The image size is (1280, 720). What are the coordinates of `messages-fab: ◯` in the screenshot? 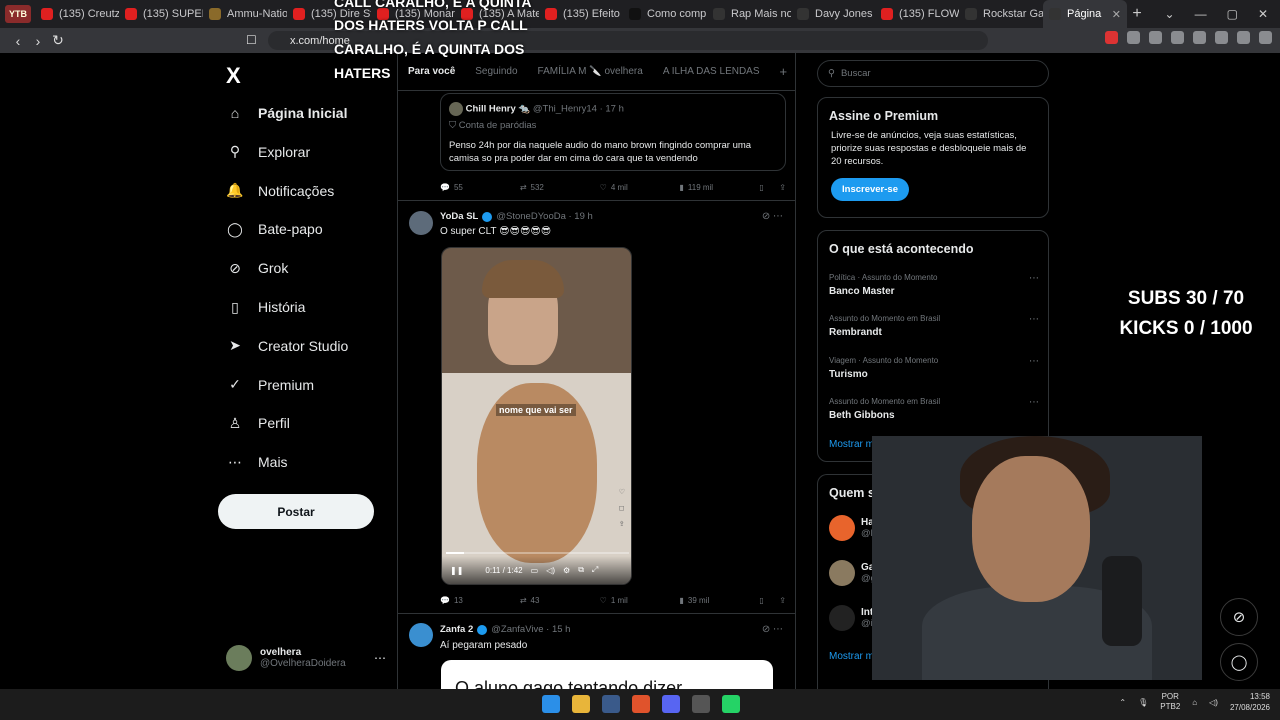 It's located at (1239, 662).